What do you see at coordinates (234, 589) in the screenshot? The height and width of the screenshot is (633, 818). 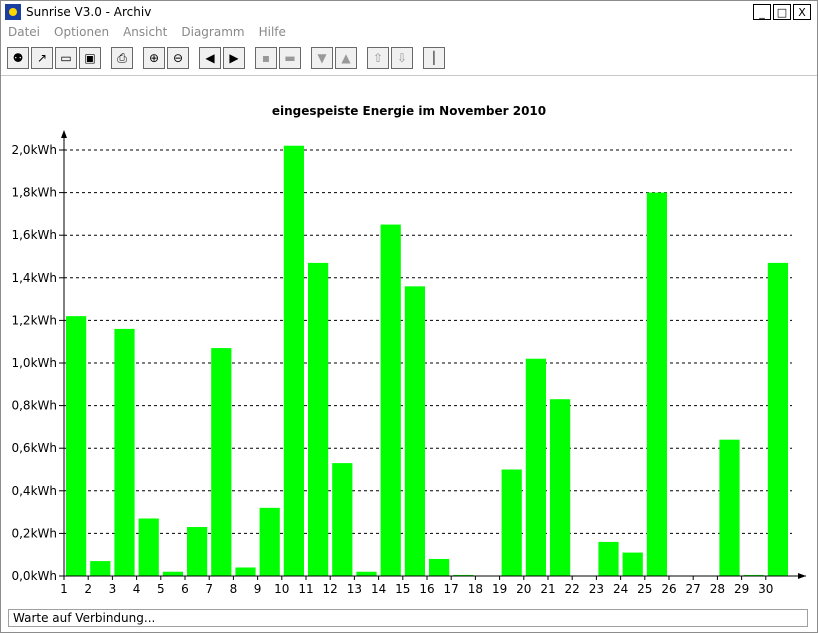 I see `x-tick-label: 8` at bounding box center [234, 589].